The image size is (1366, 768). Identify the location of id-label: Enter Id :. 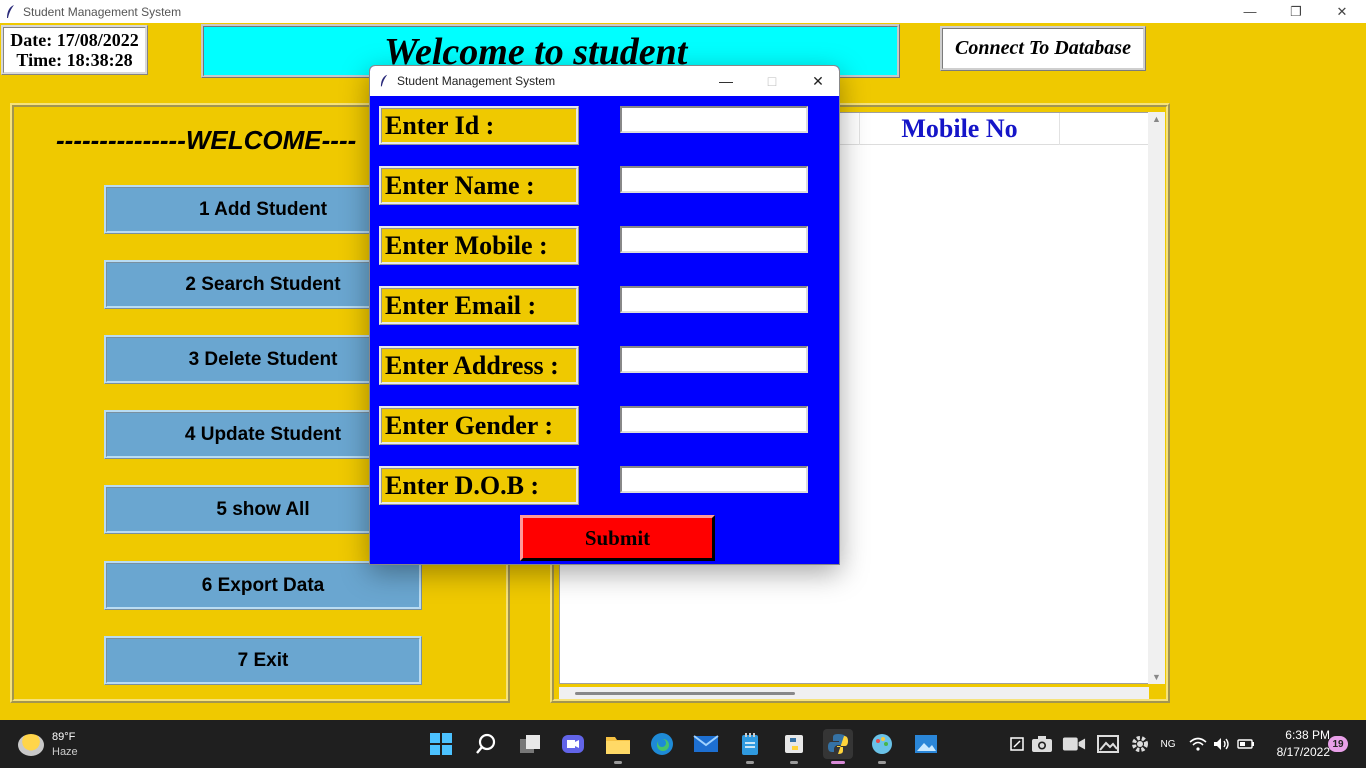
(479, 125).